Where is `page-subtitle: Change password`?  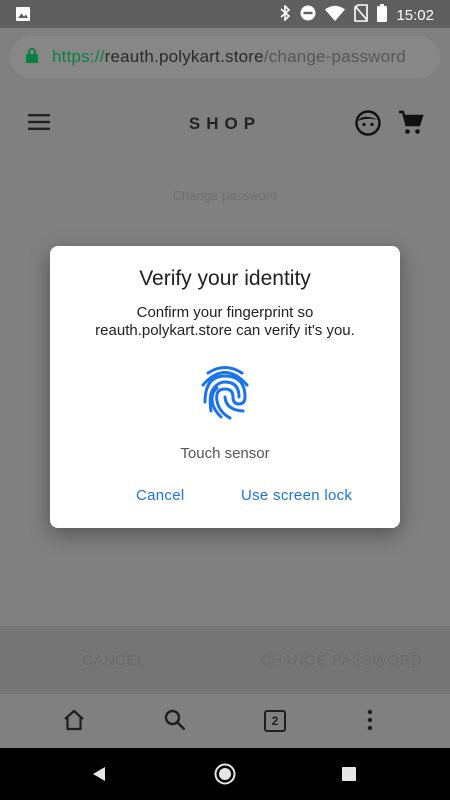 page-subtitle: Change password is located at coordinates (225, 195).